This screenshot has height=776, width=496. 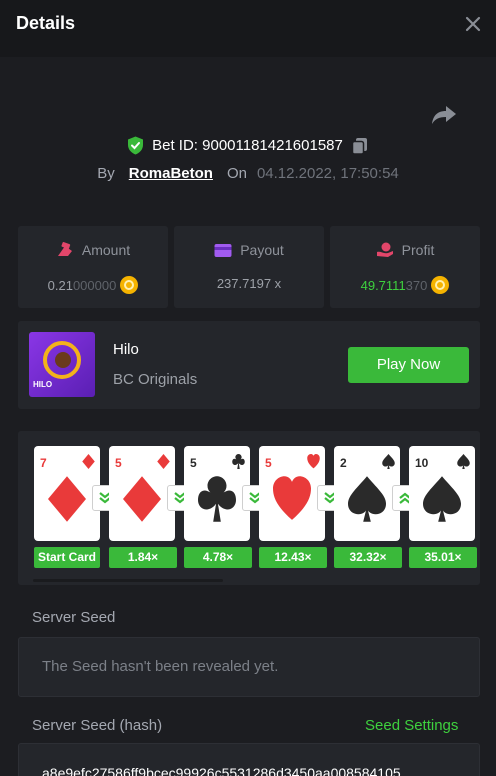 What do you see at coordinates (293, 557) in the screenshot?
I see `card-multiplier: 12.43×` at bounding box center [293, 557].